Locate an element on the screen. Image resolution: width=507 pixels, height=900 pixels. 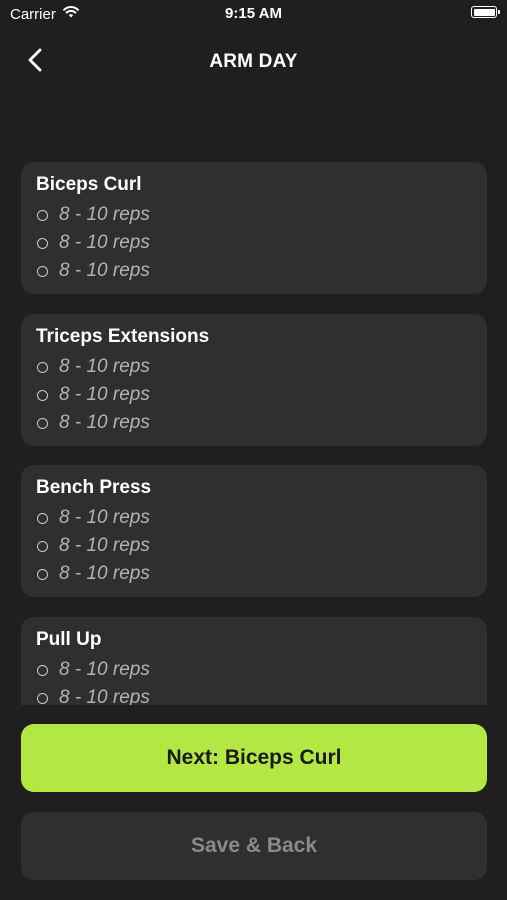
exercise-card: Pull Up 8 - 10 reps 8 - 10 reps is located at coordinates (254, 661).